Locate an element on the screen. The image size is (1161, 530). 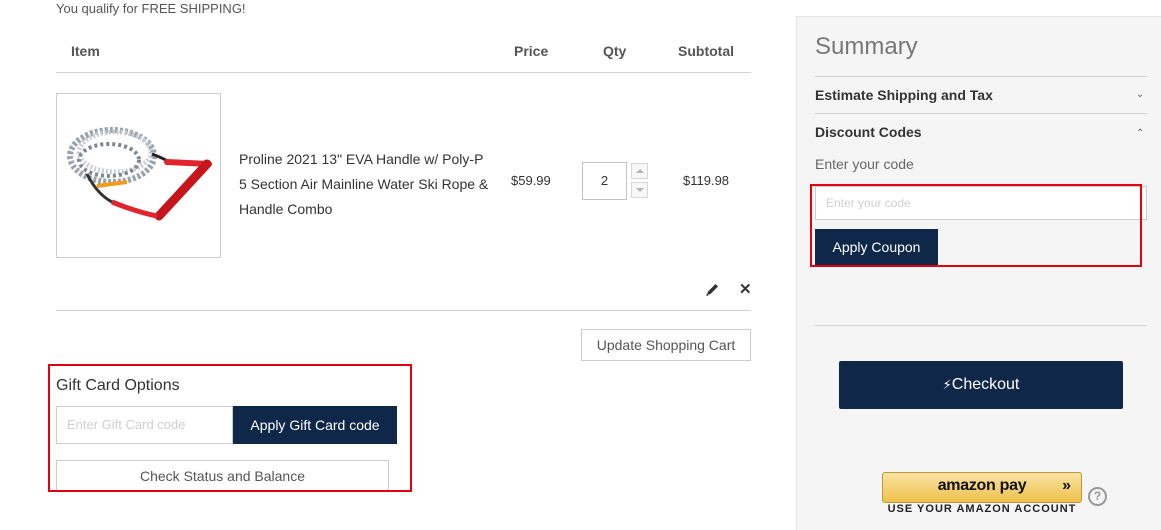
column-header-qty: Qty is located at coordinates (615, 51).